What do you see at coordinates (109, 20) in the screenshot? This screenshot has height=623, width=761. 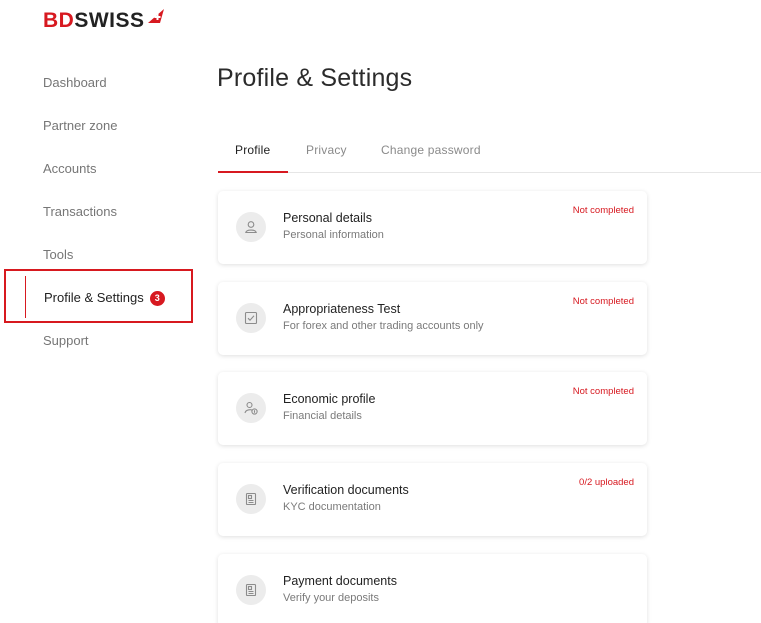 I see `logo-text-swiss: SWISS` at bounding box center [109, 20].